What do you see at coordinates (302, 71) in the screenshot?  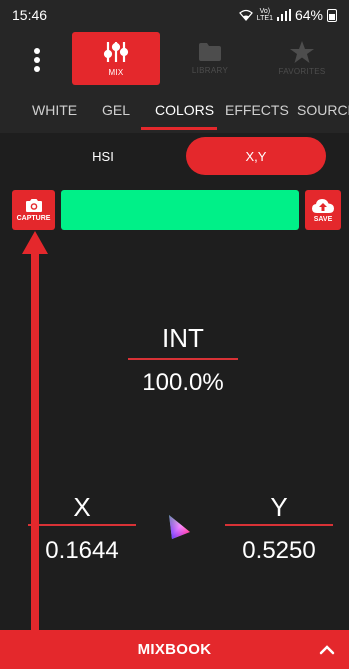 I see `nav-favorites-label: FAVORITES` at bounding box center [302, 71].